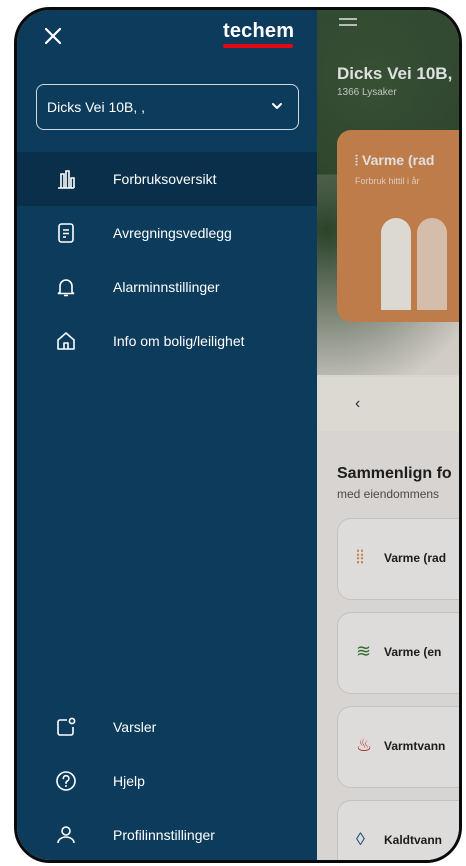 Image resolution: width=466 pixels, height=866 pixels. What do you see at coordinates (167, 107) in the screenshot?
I see `property-select: Dicks Vei 10B, ,` at bounding box center [167, 107].